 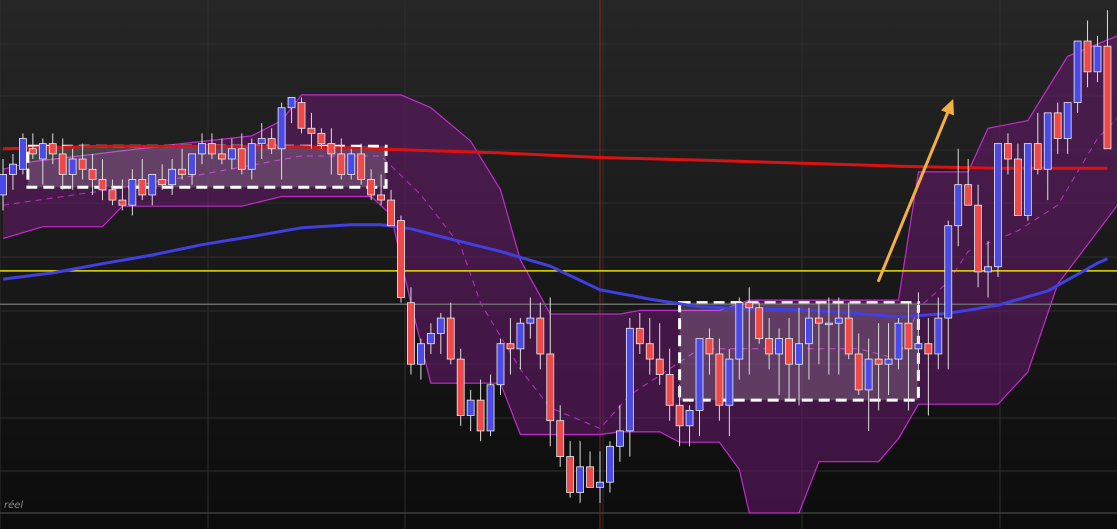 I want to click on corner-label: réel, so click(x=14, y=505).